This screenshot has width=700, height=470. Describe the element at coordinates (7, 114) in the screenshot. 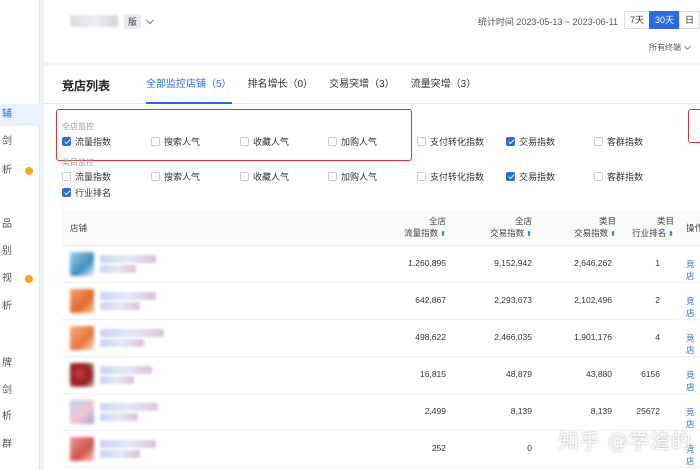

I see `sidebar-item-label: 辅` at that location.